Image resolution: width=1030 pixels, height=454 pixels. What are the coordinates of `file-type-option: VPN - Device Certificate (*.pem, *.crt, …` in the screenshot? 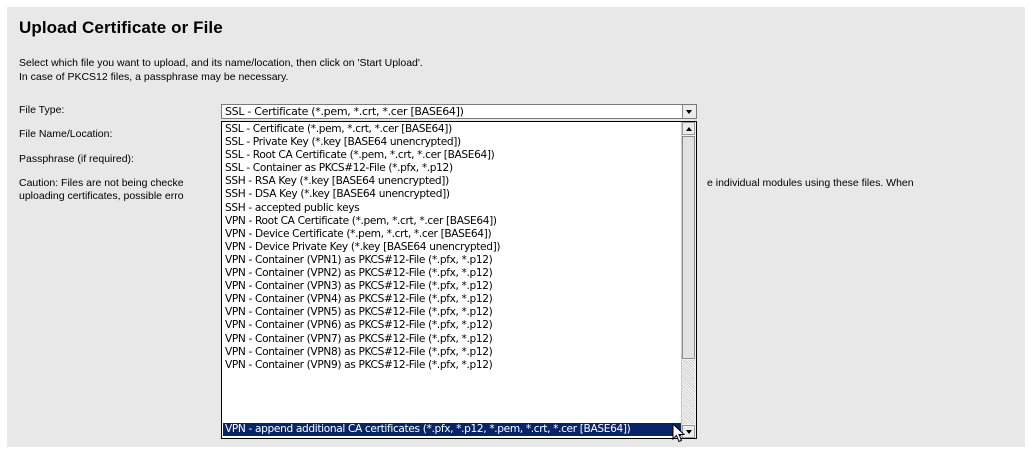 It's located at (454, 234).